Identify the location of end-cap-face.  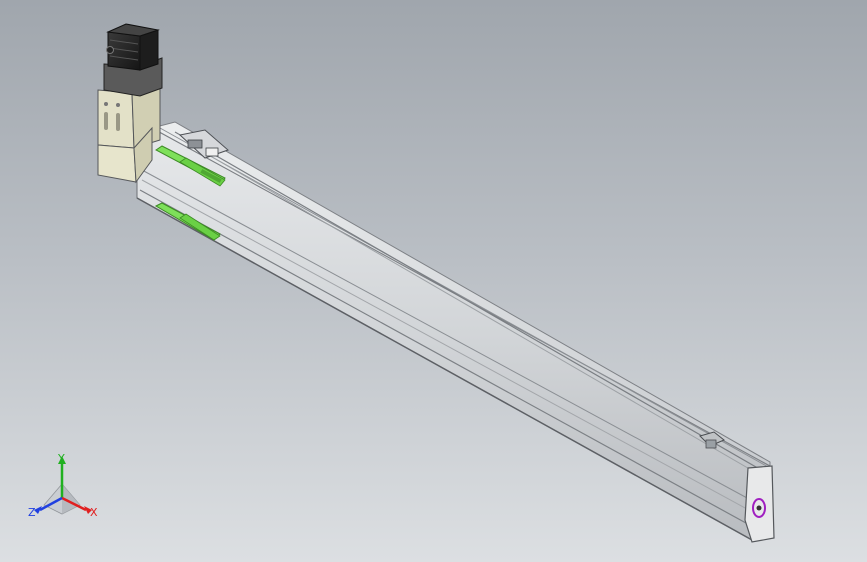
(759, 504).